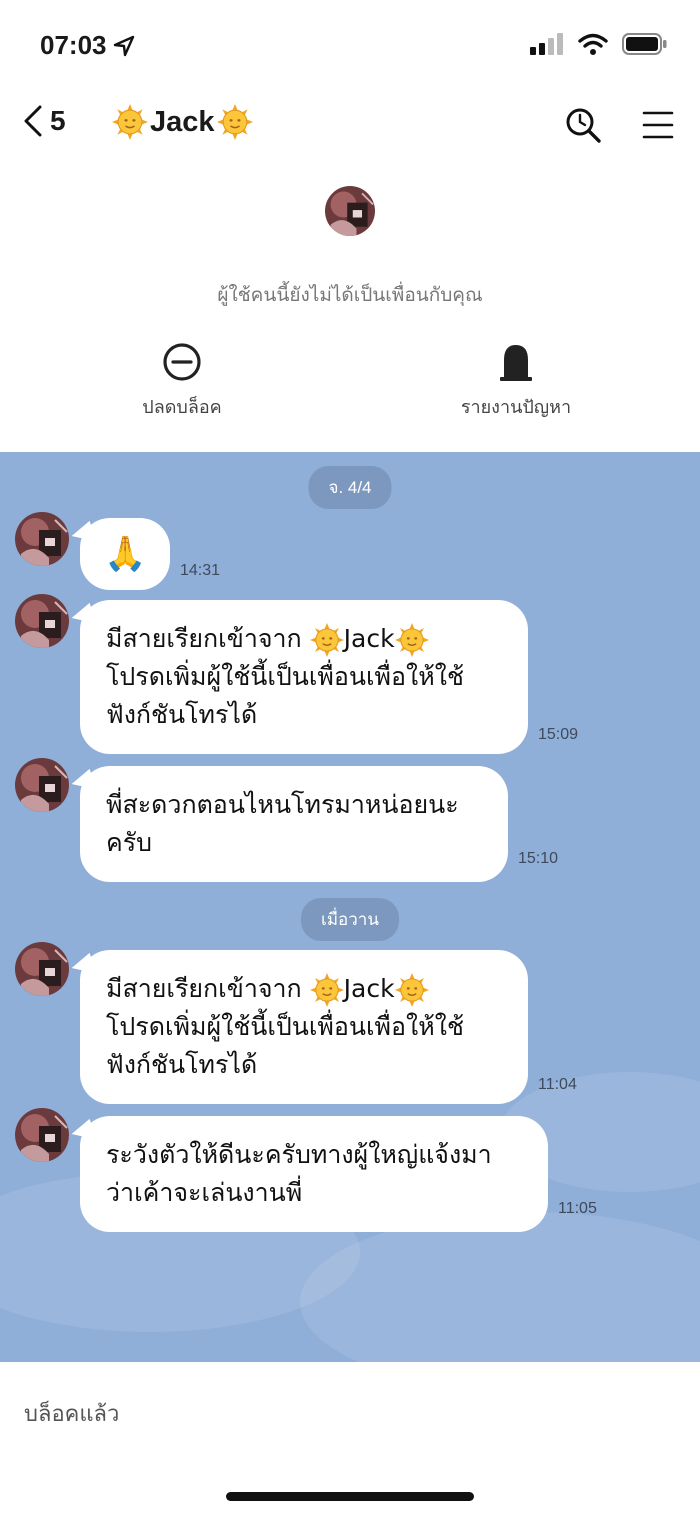  What do you see at coordinates (294, 824) in the screenshot?
I see `message-bubble: พี่สะดวกตอนไหนโทรมาหน่อยนะ ครับ` at bounding box center [294, 824].